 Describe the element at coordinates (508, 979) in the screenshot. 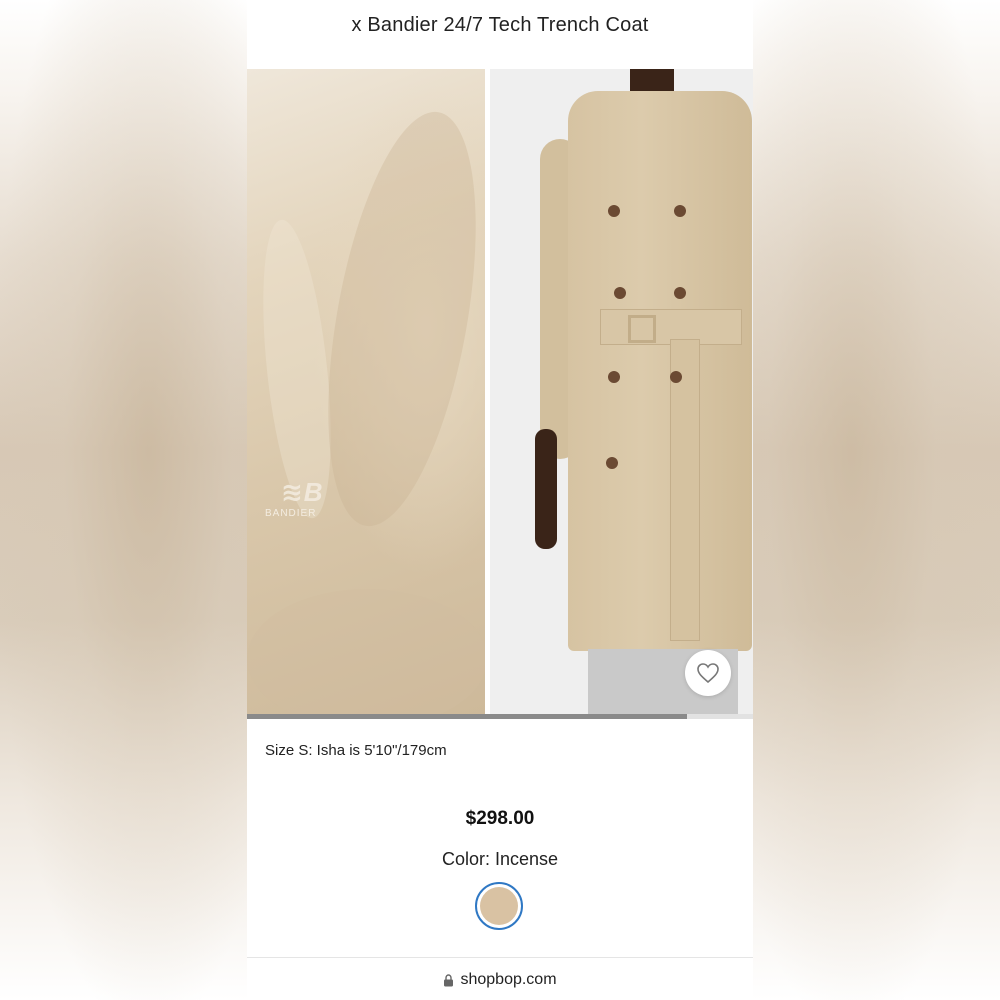

I see `url-text: shopbop.com` at that location.